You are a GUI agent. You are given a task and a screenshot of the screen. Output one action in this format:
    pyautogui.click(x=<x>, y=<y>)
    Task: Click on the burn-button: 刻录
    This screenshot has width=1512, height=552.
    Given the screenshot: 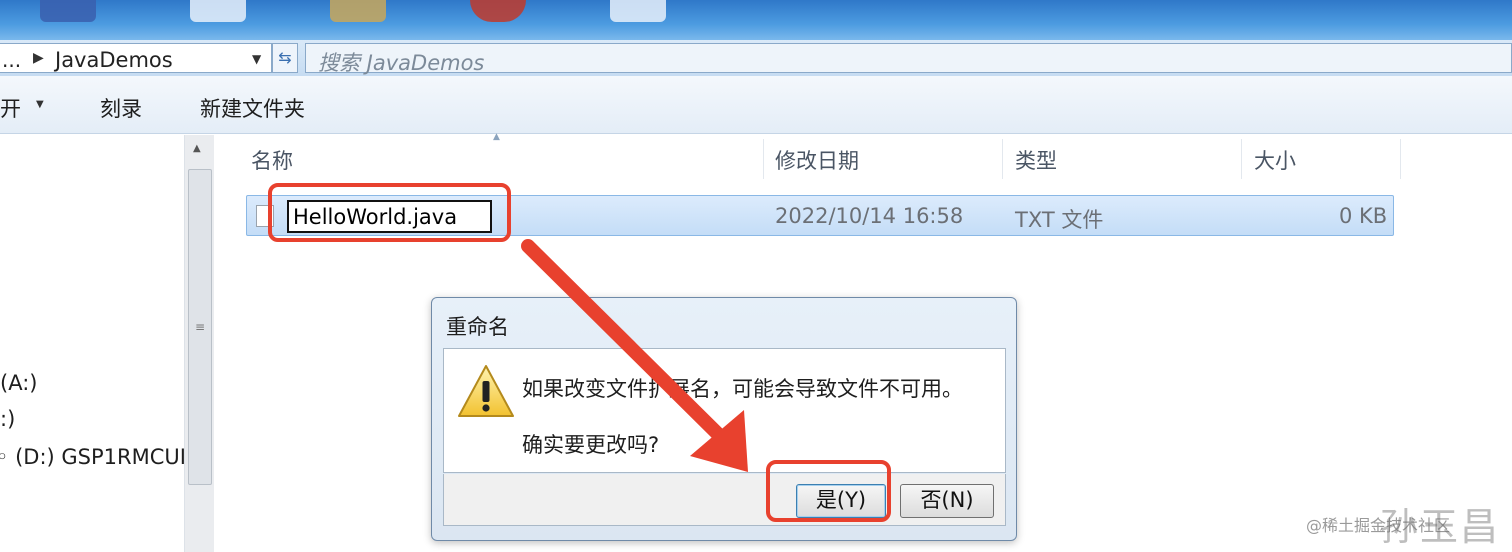 What is the action you would take?
    pyautogui.click(x=121, y=108)
    